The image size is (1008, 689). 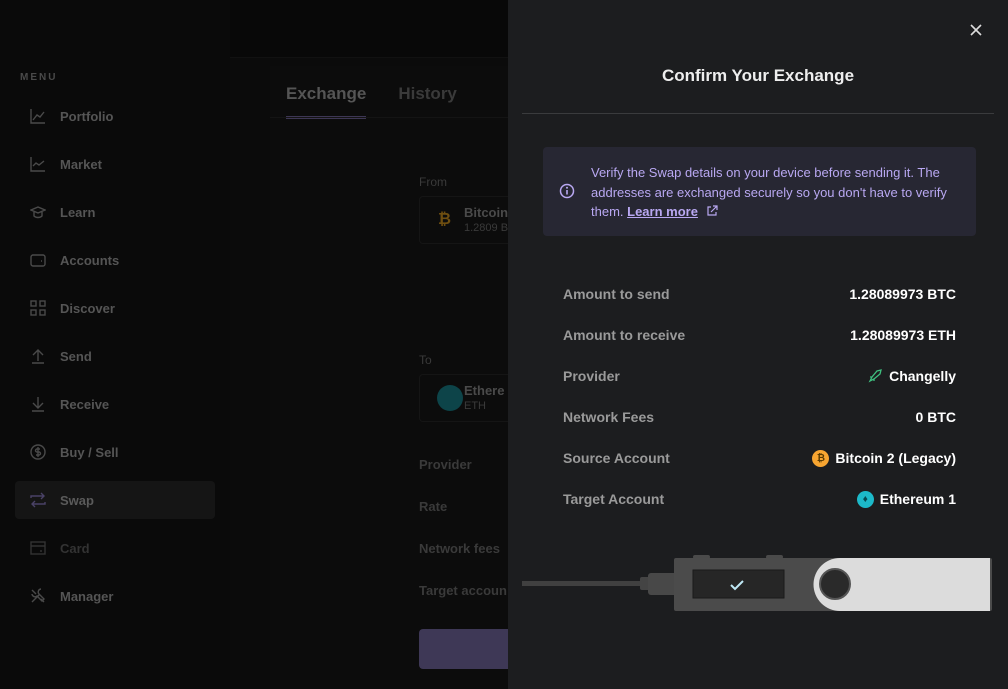 I want to click on rocket-icon, so click(x=875, y=376).